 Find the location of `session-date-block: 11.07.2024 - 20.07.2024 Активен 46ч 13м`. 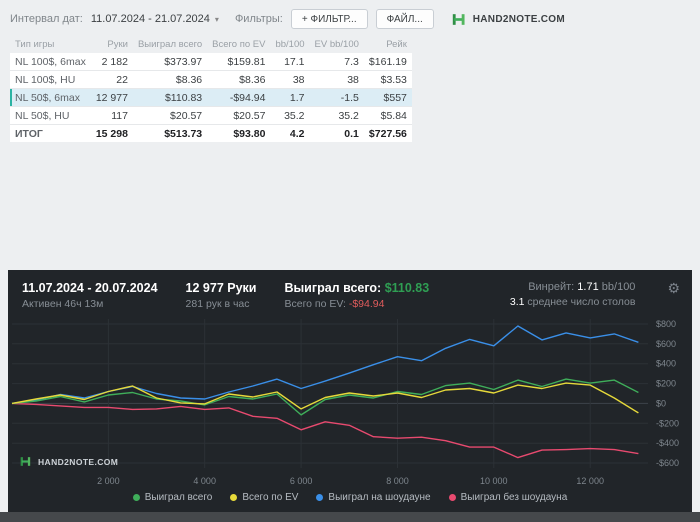

session-date-block: 11.07.2024 - 20.07.2024 Активен 46ч 13м is located at coordinates (90, 295).